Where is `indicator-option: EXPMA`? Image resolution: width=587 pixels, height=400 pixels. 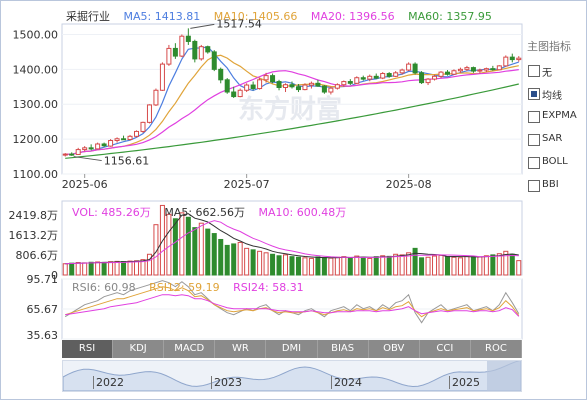
indicator-option: EXPMA is located at coordinates (555, 117).